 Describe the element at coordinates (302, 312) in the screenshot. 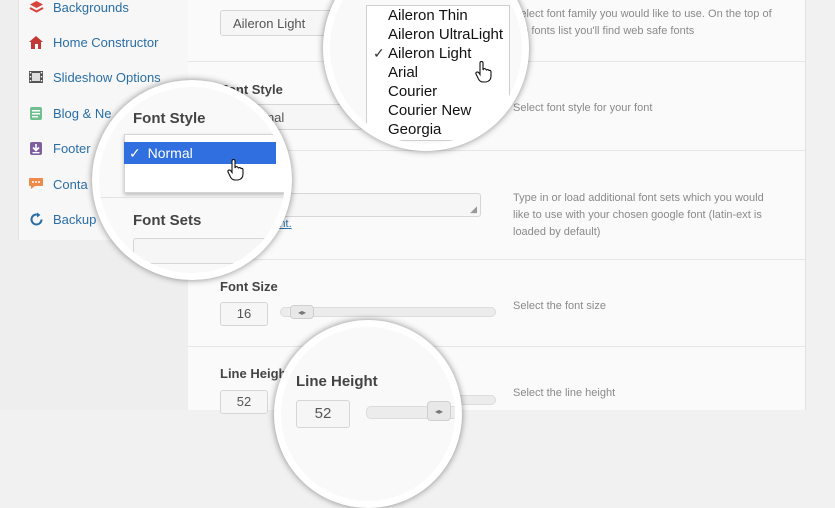

I see `font-size-slider-handle: ◂▸` at that location.